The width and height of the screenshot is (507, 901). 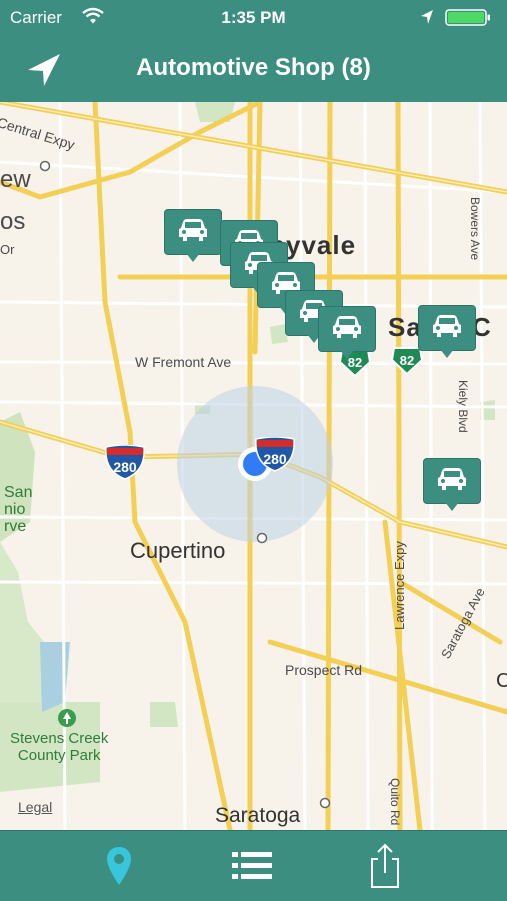 I want to click on share-icon, so click(x=385, y=865).